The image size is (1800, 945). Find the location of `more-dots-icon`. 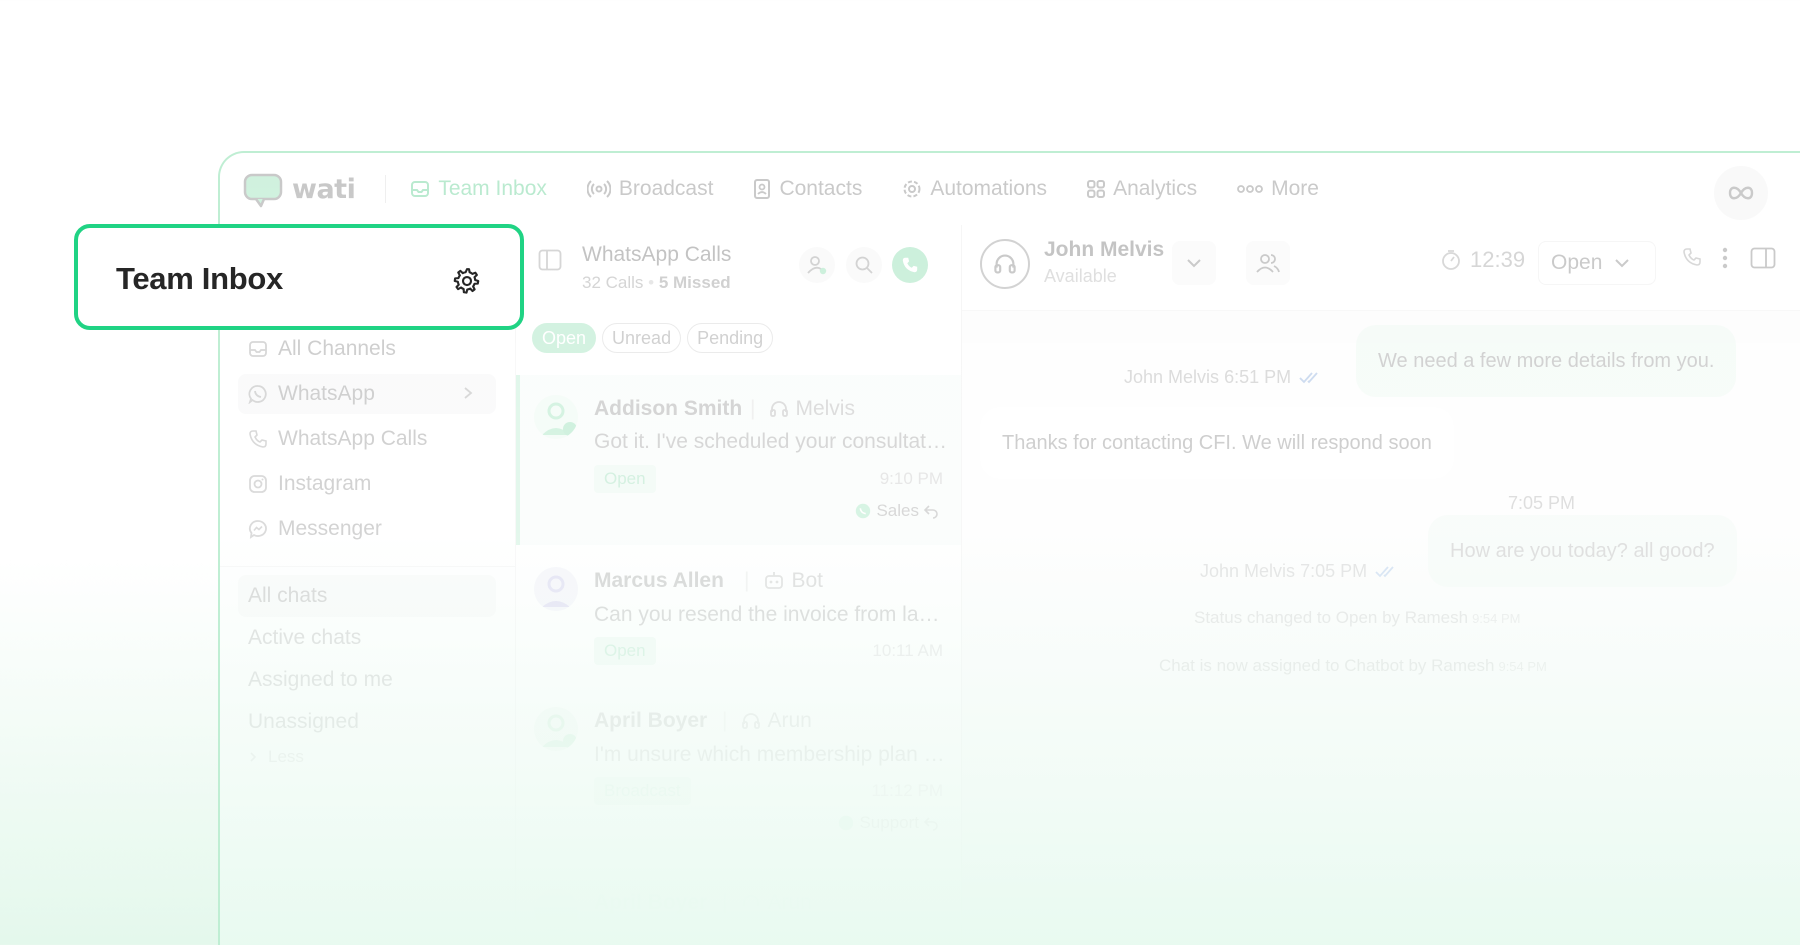

more-dots-icon is located at coordinates (1250, 189).